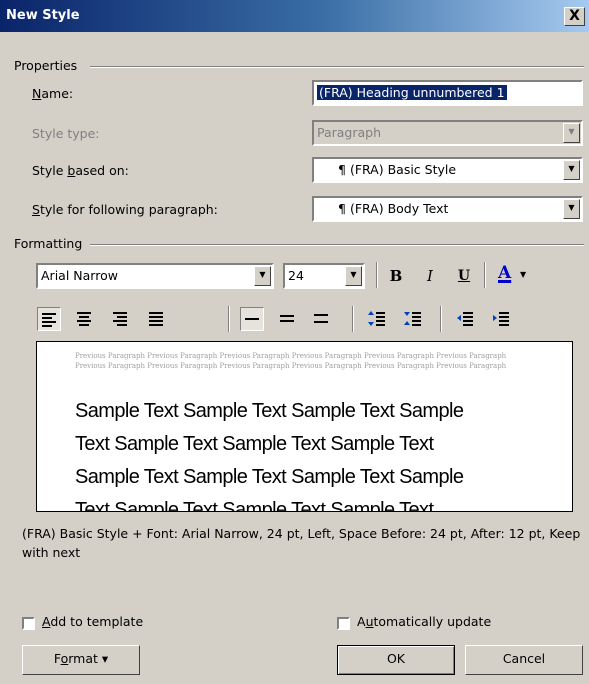 This screenshot has height=684, width=589. I want to click on window-title: New Style, so click(43, 15).